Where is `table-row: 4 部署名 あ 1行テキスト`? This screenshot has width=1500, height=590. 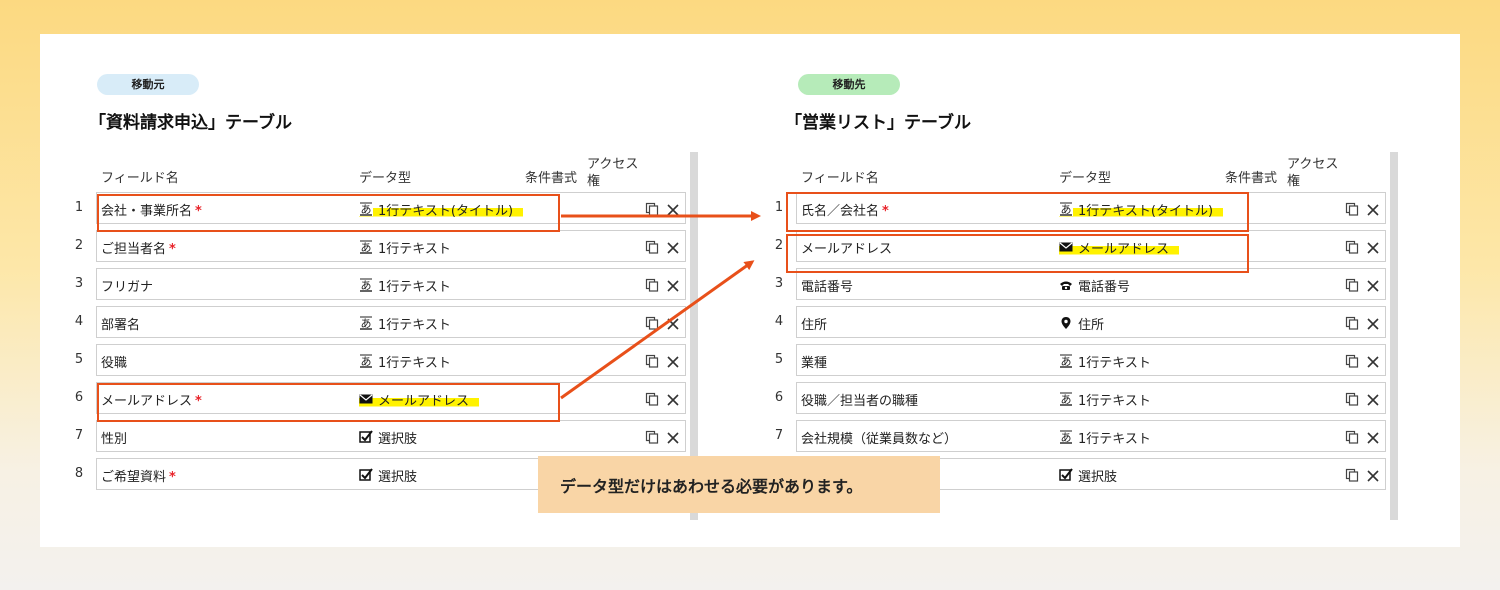 table-row: 4 部署名 あ 1行テキスト is located at coordinates (380, 322).